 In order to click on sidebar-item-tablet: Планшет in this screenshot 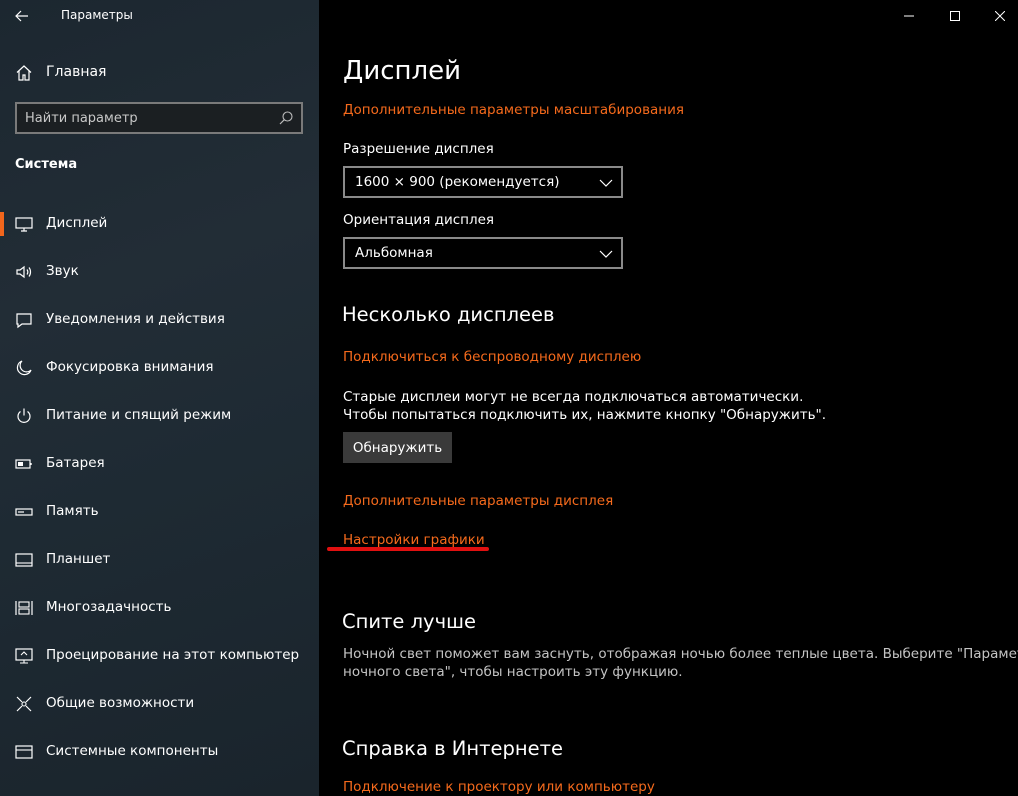, I will do `click(159, 560)`.